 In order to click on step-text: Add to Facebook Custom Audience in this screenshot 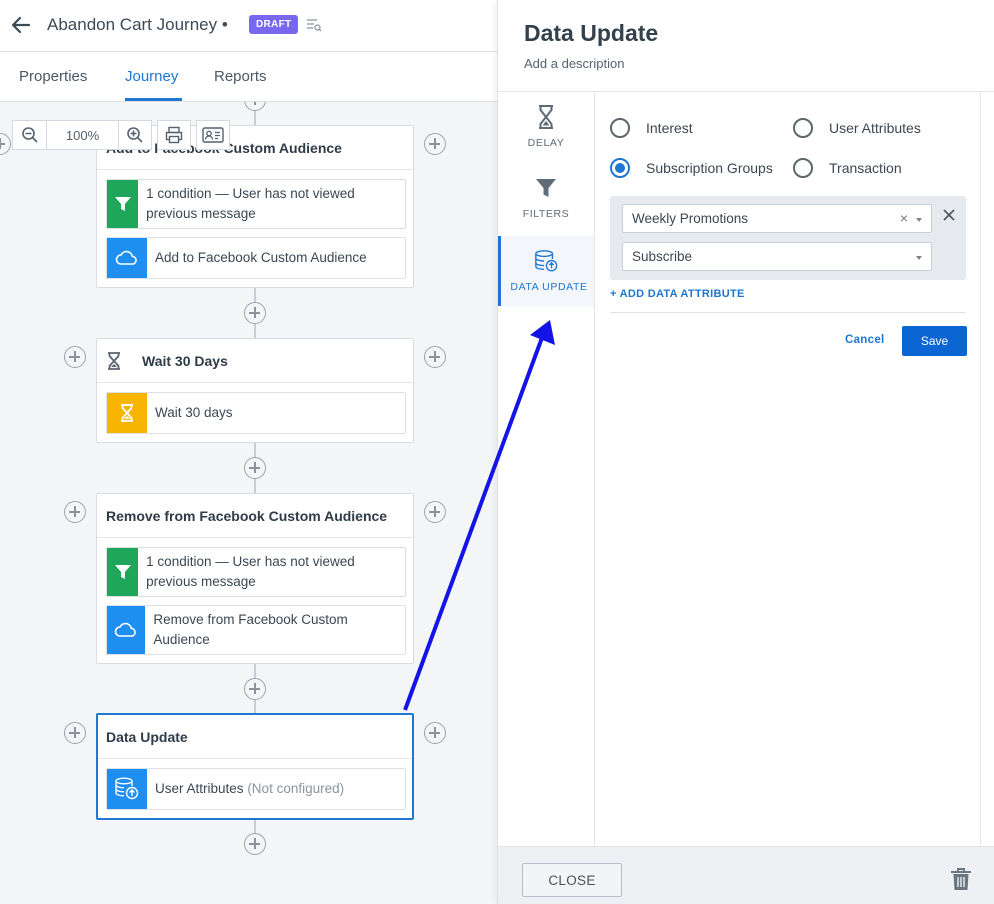, I will do `click(261, 257)`.